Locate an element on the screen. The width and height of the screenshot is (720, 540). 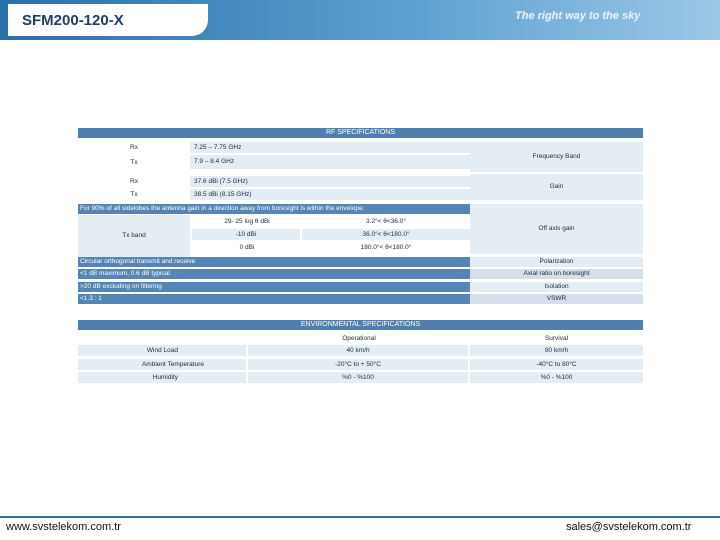
env-row-label: Wind Load is located at coordinates (162, 350).